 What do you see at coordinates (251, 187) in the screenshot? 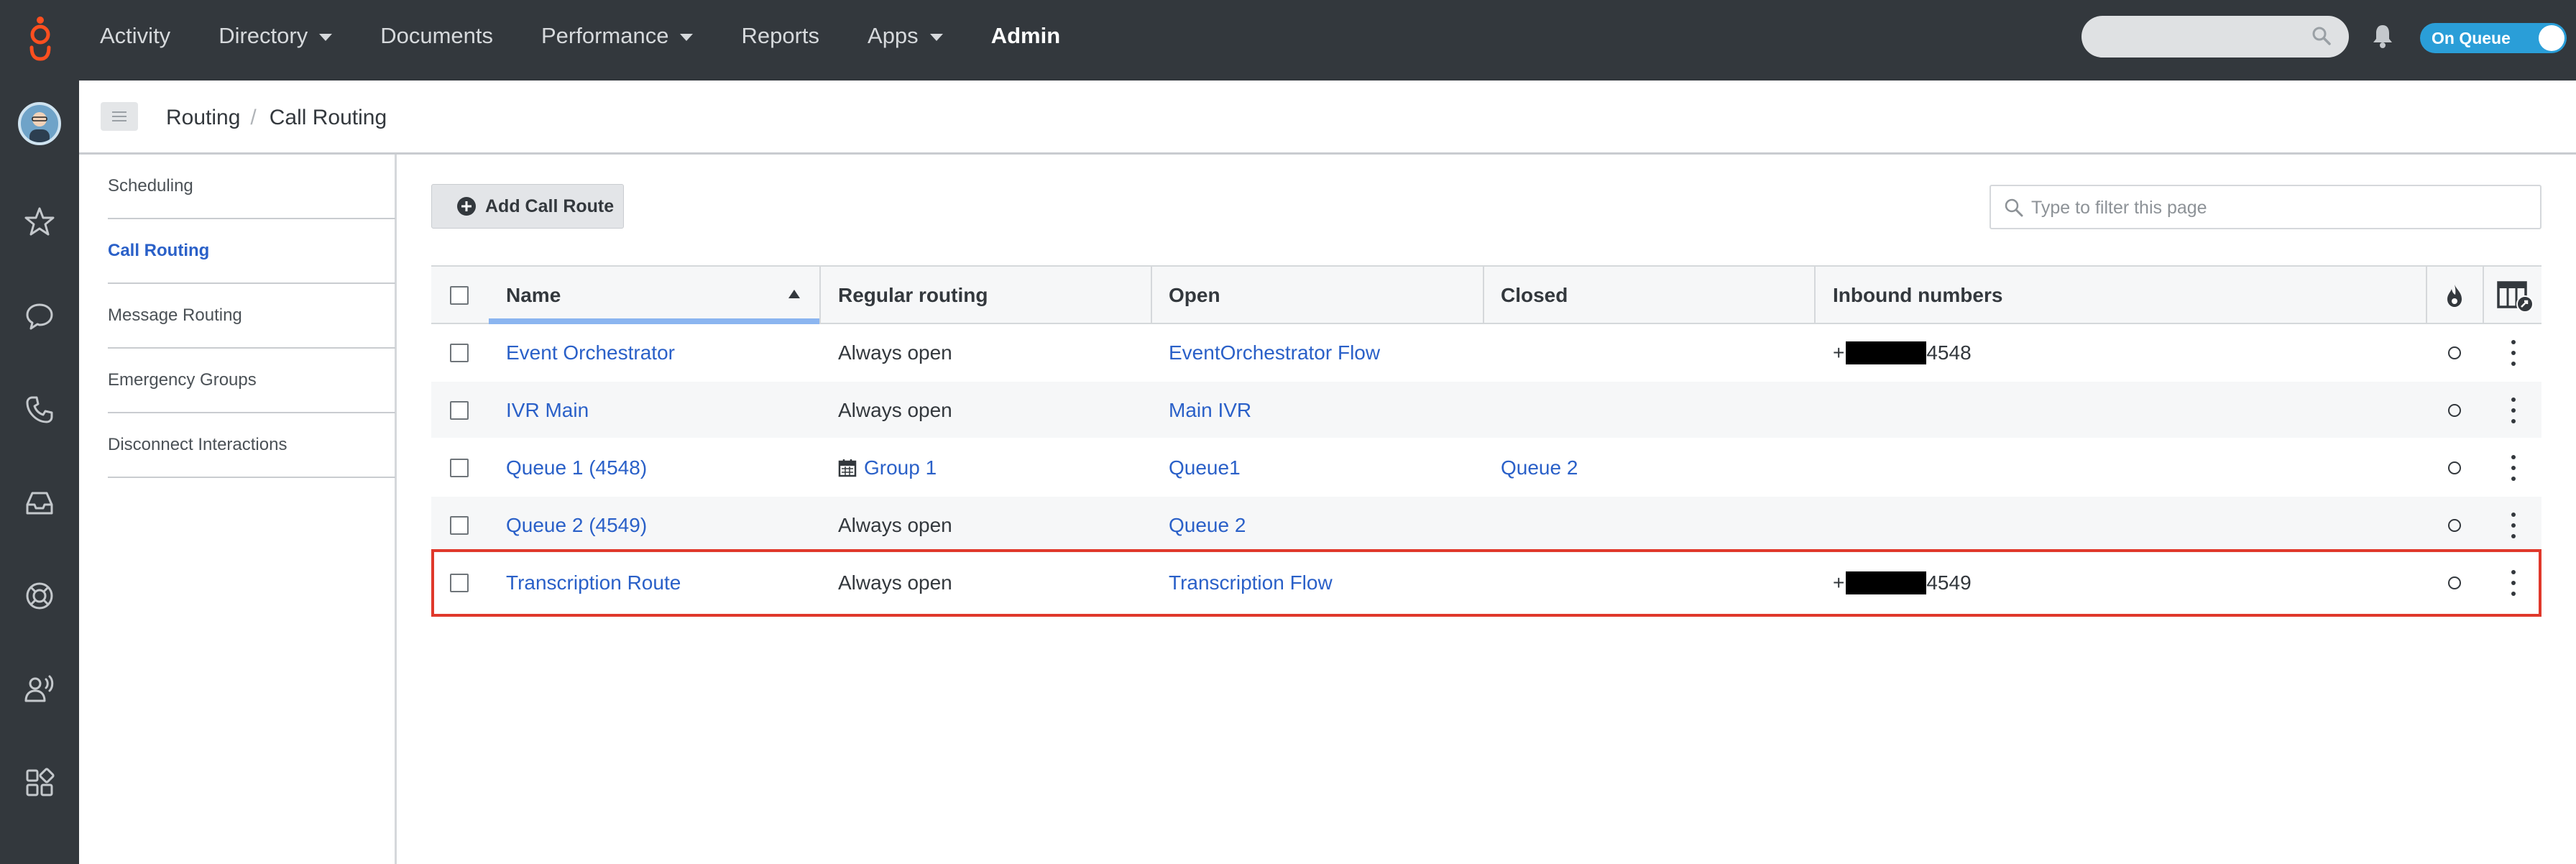
I see `sidemenu-item-scheduling: Scheduling` at bounding box center [251, 187].